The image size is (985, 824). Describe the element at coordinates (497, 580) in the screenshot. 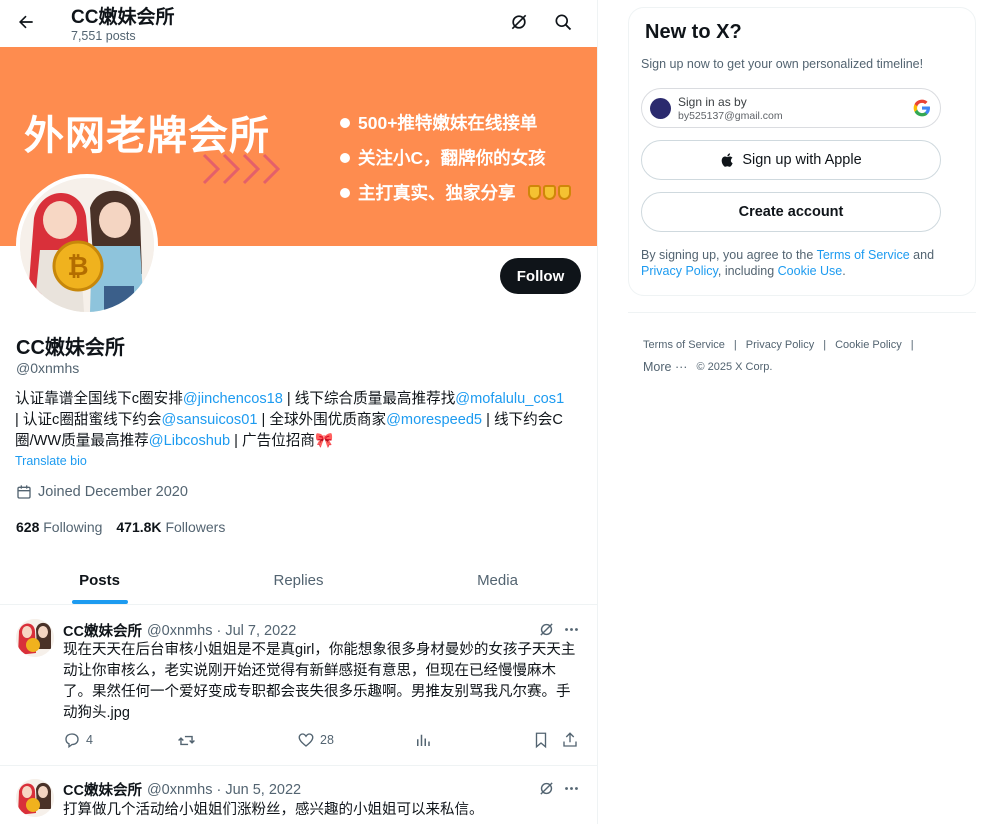

I see `tab-media: Media` at that location.